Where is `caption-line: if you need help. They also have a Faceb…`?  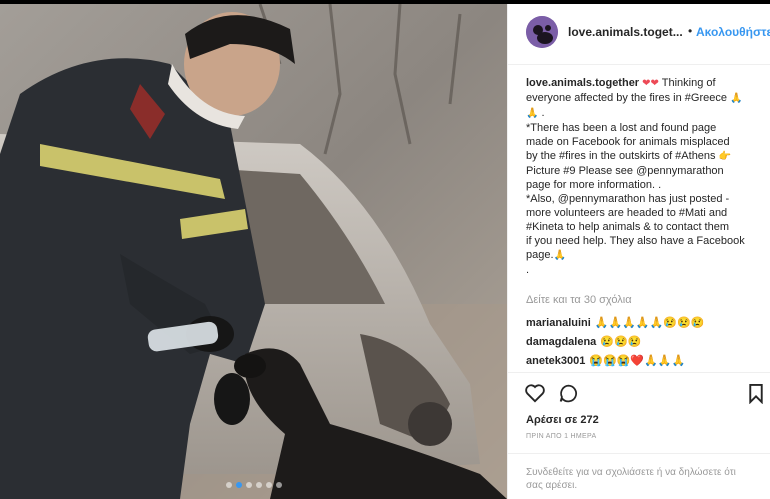 caption-line: if you need help. They also have a Faceb… is located at coordinates (635, 241).